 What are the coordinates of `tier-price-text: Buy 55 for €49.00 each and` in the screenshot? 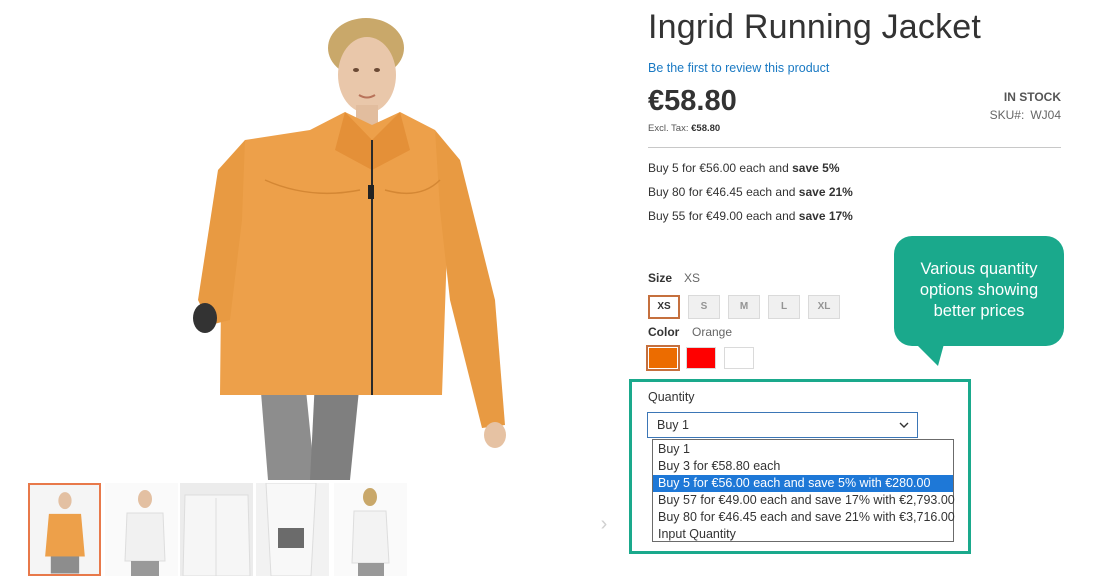 It's located at (722, 216).